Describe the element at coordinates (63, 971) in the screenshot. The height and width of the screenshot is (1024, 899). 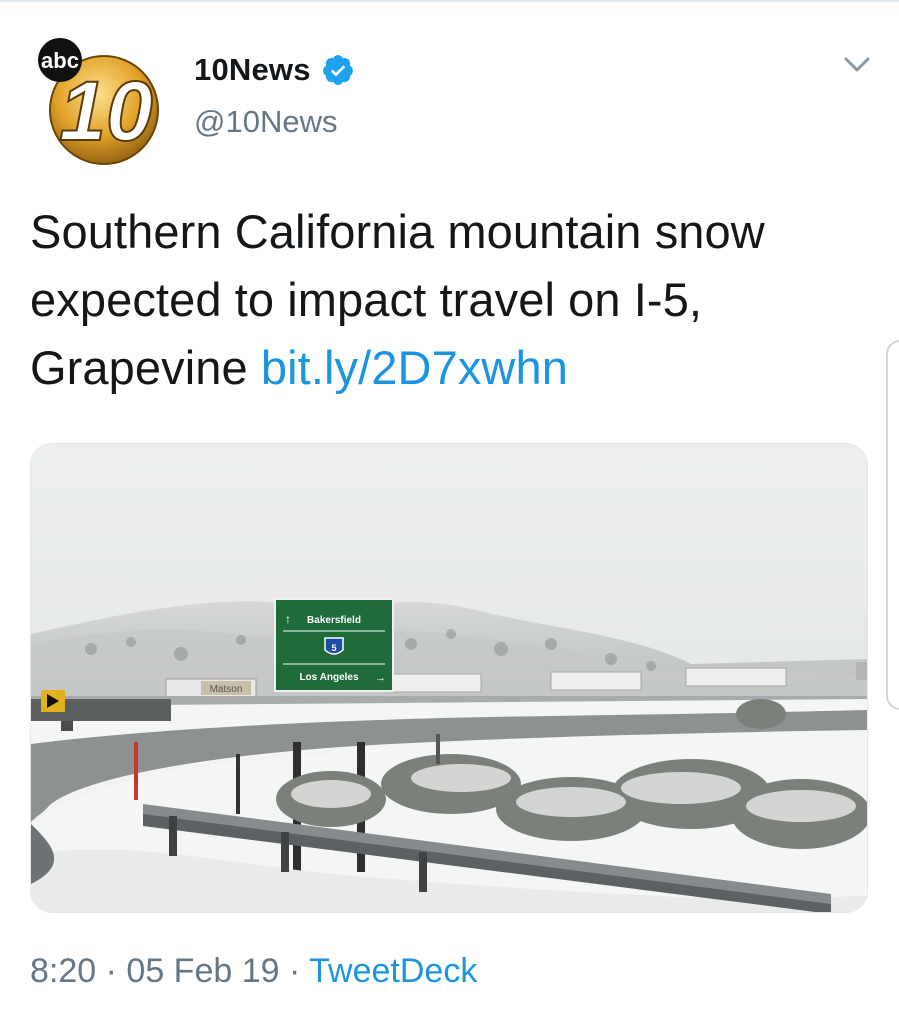
I see `tweet-time: 8:20` at that location.